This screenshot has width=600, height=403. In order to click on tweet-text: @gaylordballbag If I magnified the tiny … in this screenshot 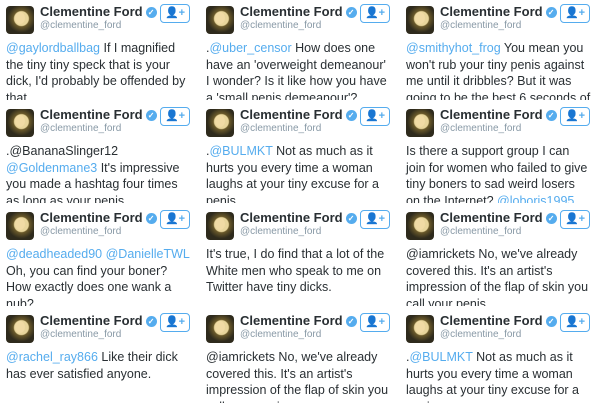, I will do `click(99, 70)`.